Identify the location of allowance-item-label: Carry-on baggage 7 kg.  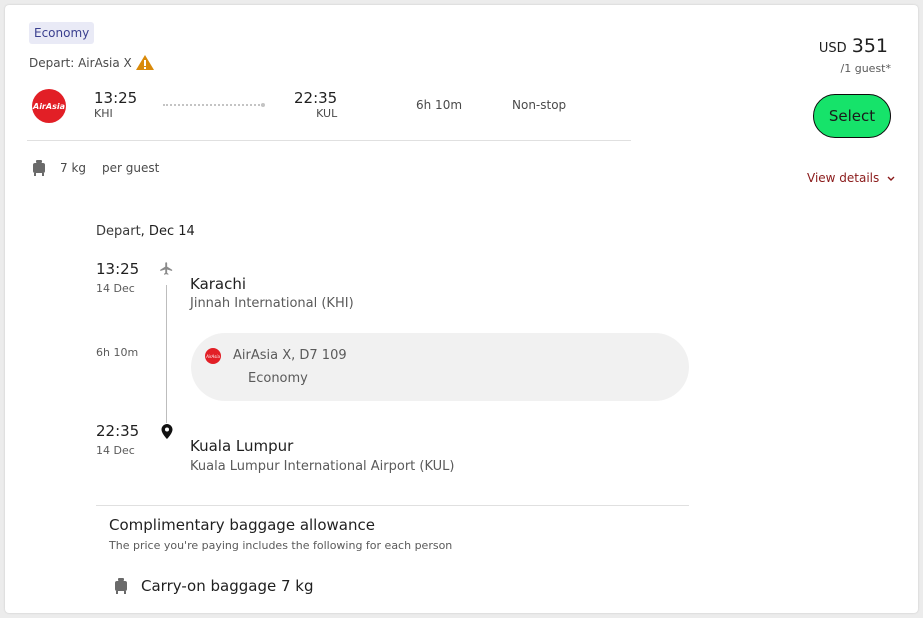
(227, 586).